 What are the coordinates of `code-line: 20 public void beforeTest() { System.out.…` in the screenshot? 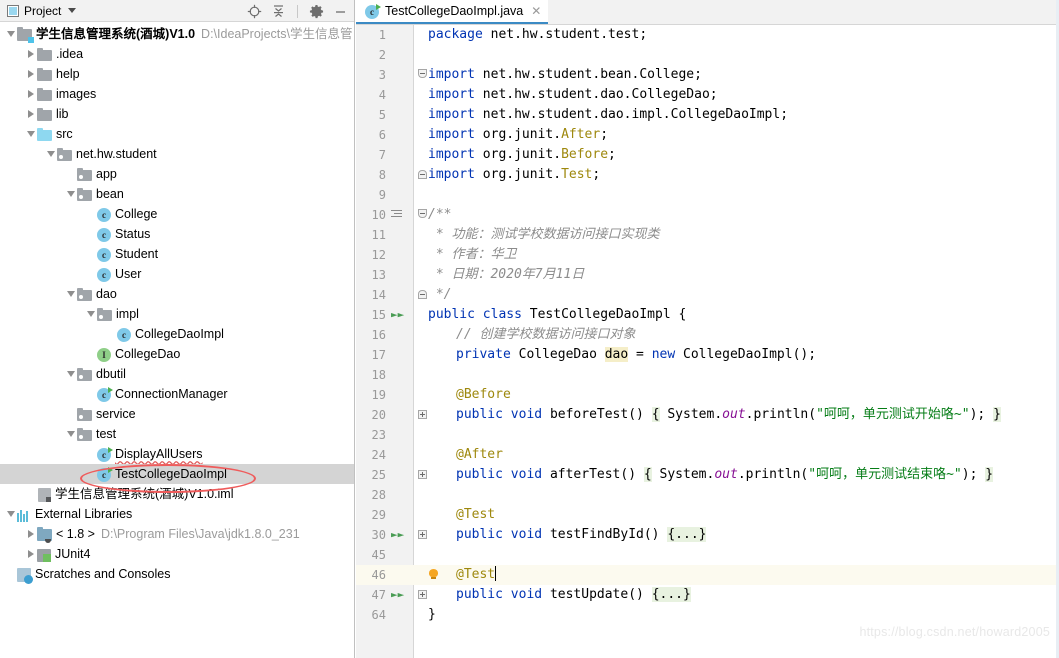 It's located at (707, 415).